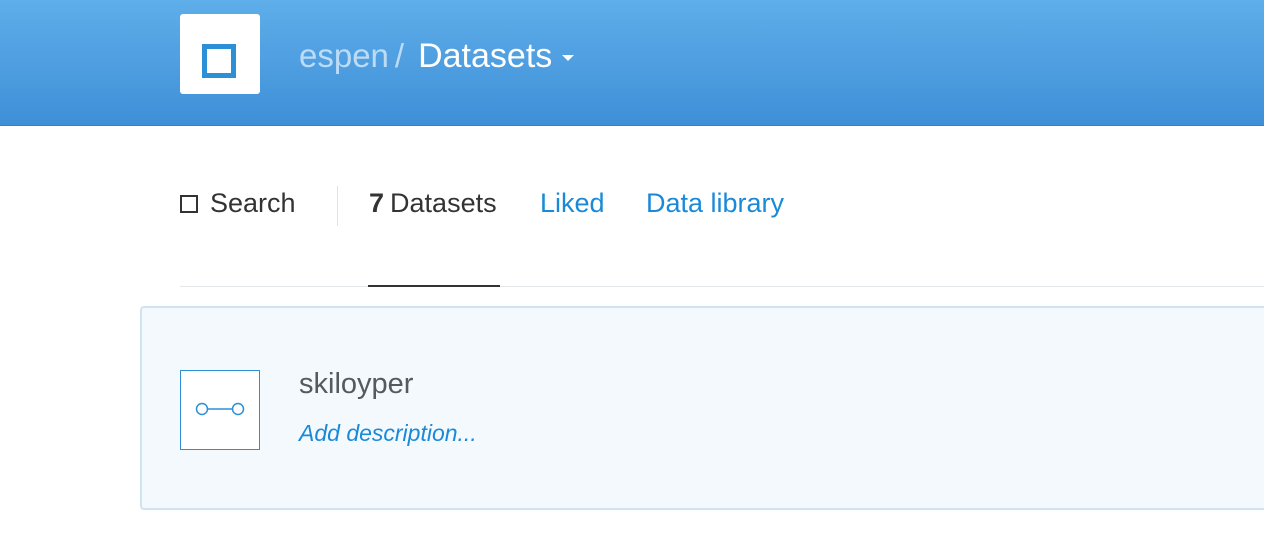 Image resolution: width=1264 pixels, height=544 pixels. I want to click on search-tab-label: Search, so click(253, 203).